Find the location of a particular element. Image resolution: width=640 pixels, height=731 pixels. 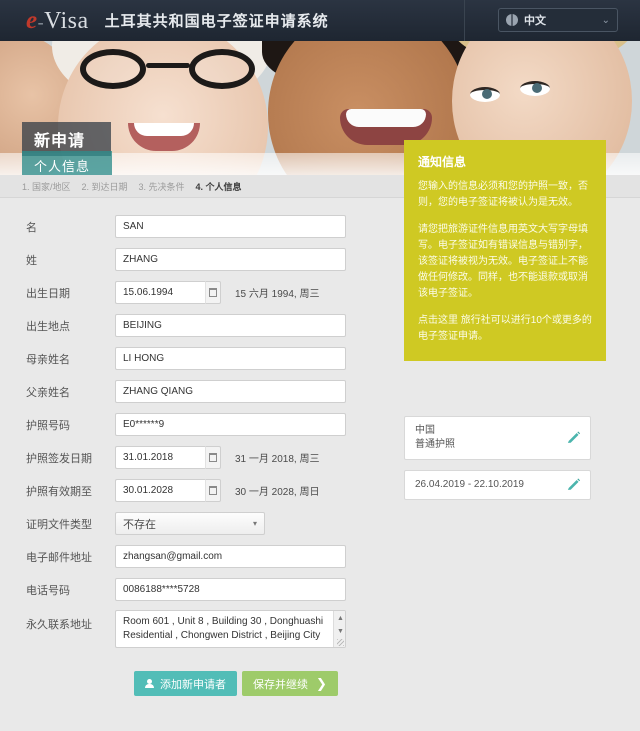

birth-date-input: 15.06.1994 is located at coordinates (160, 292).